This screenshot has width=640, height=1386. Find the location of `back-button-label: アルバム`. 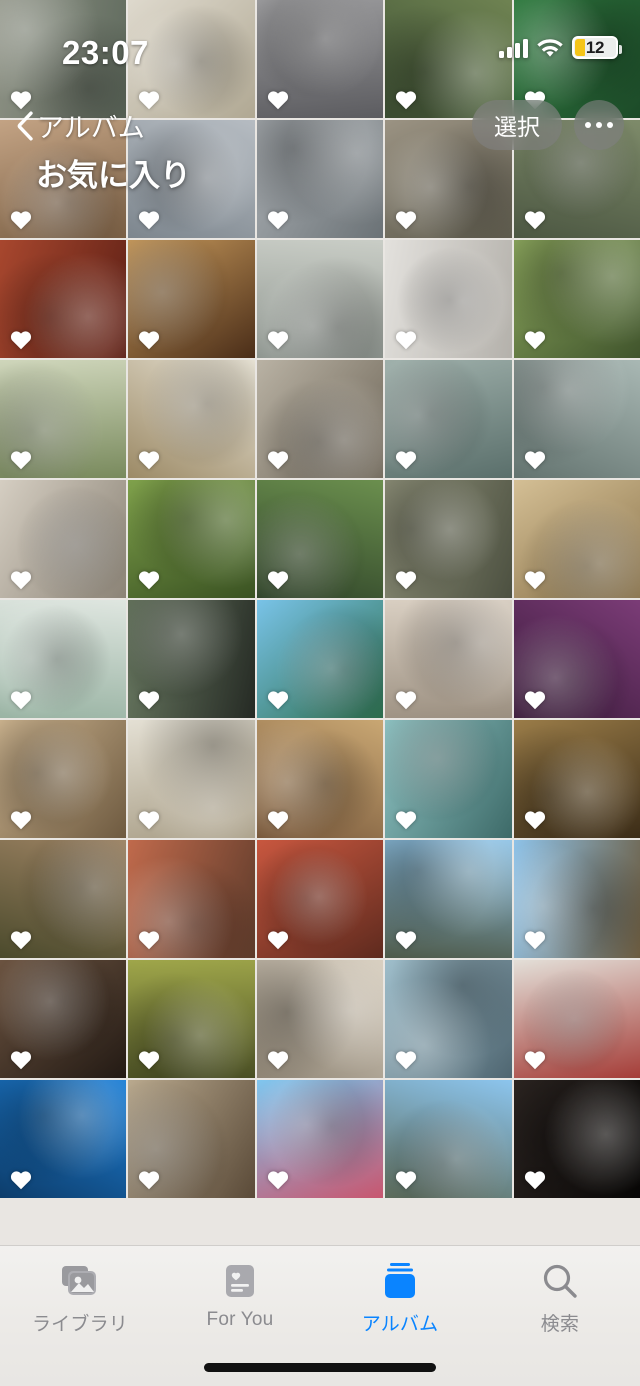

back-button-label: アルバム is located at coordinates (91, 128).